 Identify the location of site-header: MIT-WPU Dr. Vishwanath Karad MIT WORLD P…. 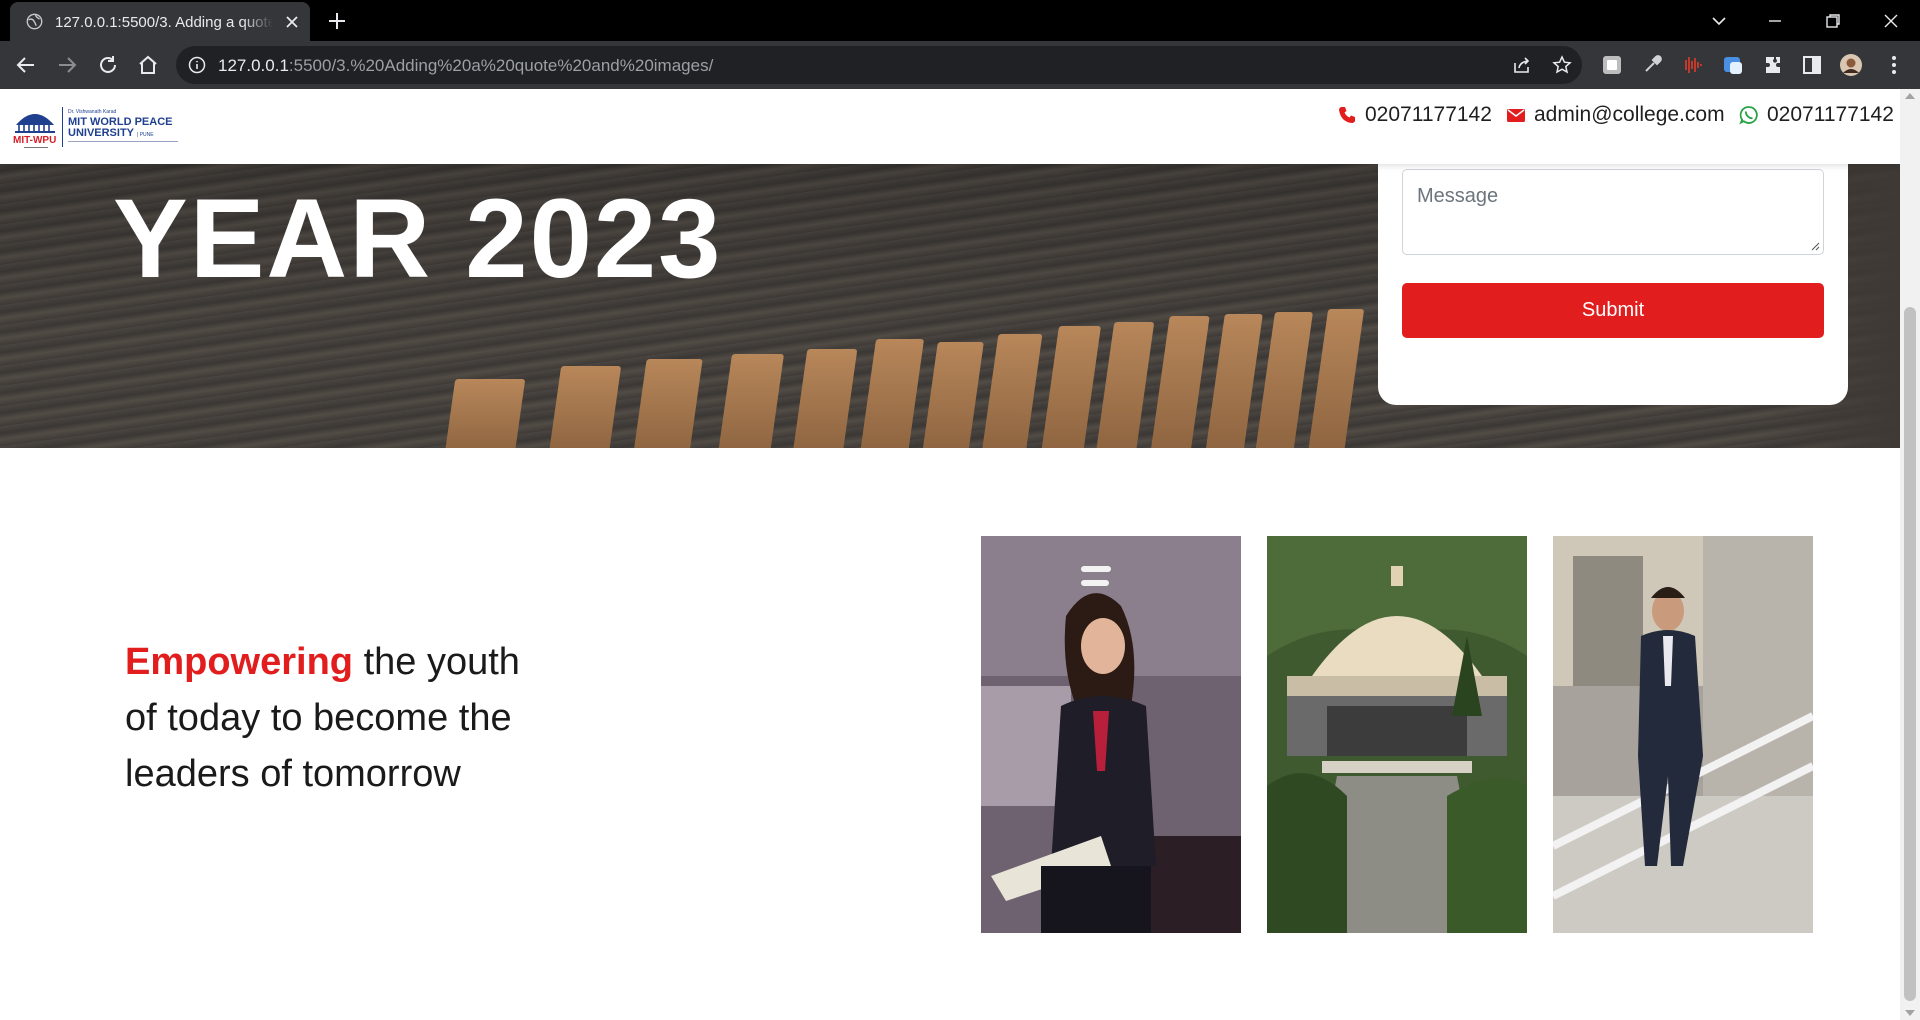
(950, 126).